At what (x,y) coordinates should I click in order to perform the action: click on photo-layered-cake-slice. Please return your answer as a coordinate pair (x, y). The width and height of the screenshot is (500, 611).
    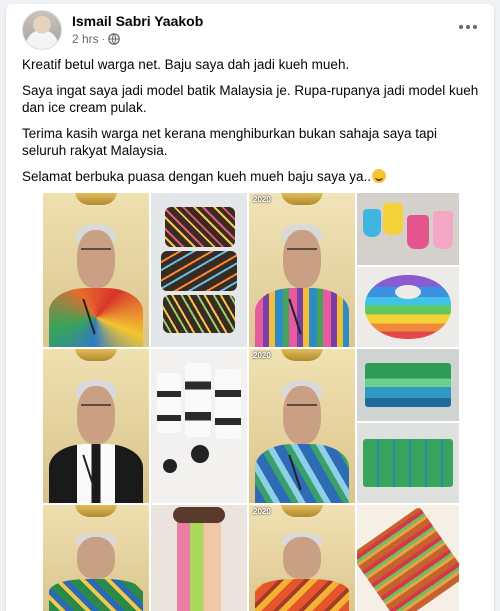
    Looking at the image, I should click on (408, 558).